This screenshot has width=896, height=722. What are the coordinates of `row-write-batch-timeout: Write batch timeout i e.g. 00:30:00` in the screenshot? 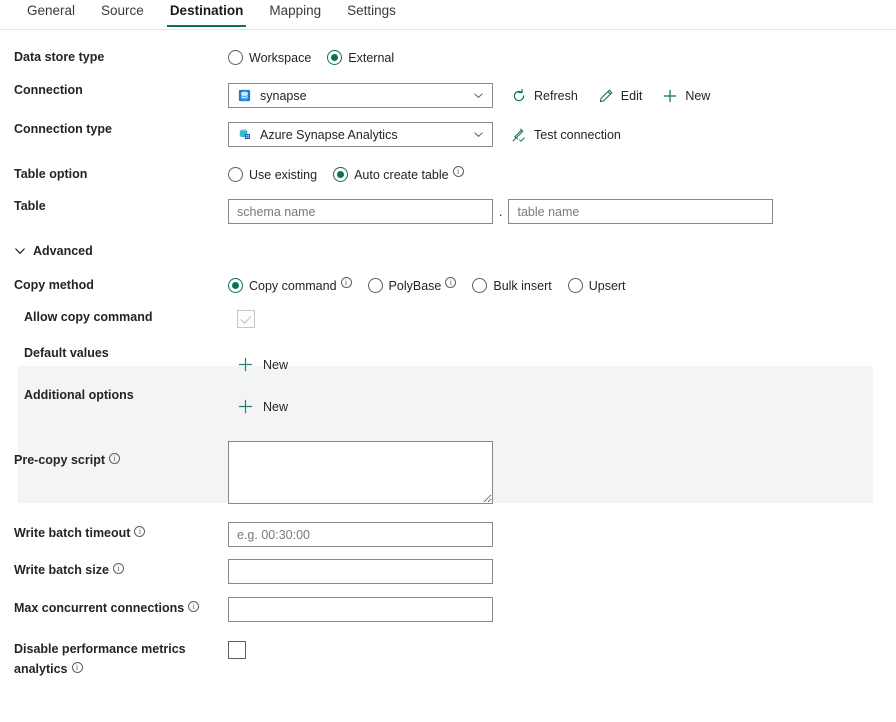 It's located at (448, 534).